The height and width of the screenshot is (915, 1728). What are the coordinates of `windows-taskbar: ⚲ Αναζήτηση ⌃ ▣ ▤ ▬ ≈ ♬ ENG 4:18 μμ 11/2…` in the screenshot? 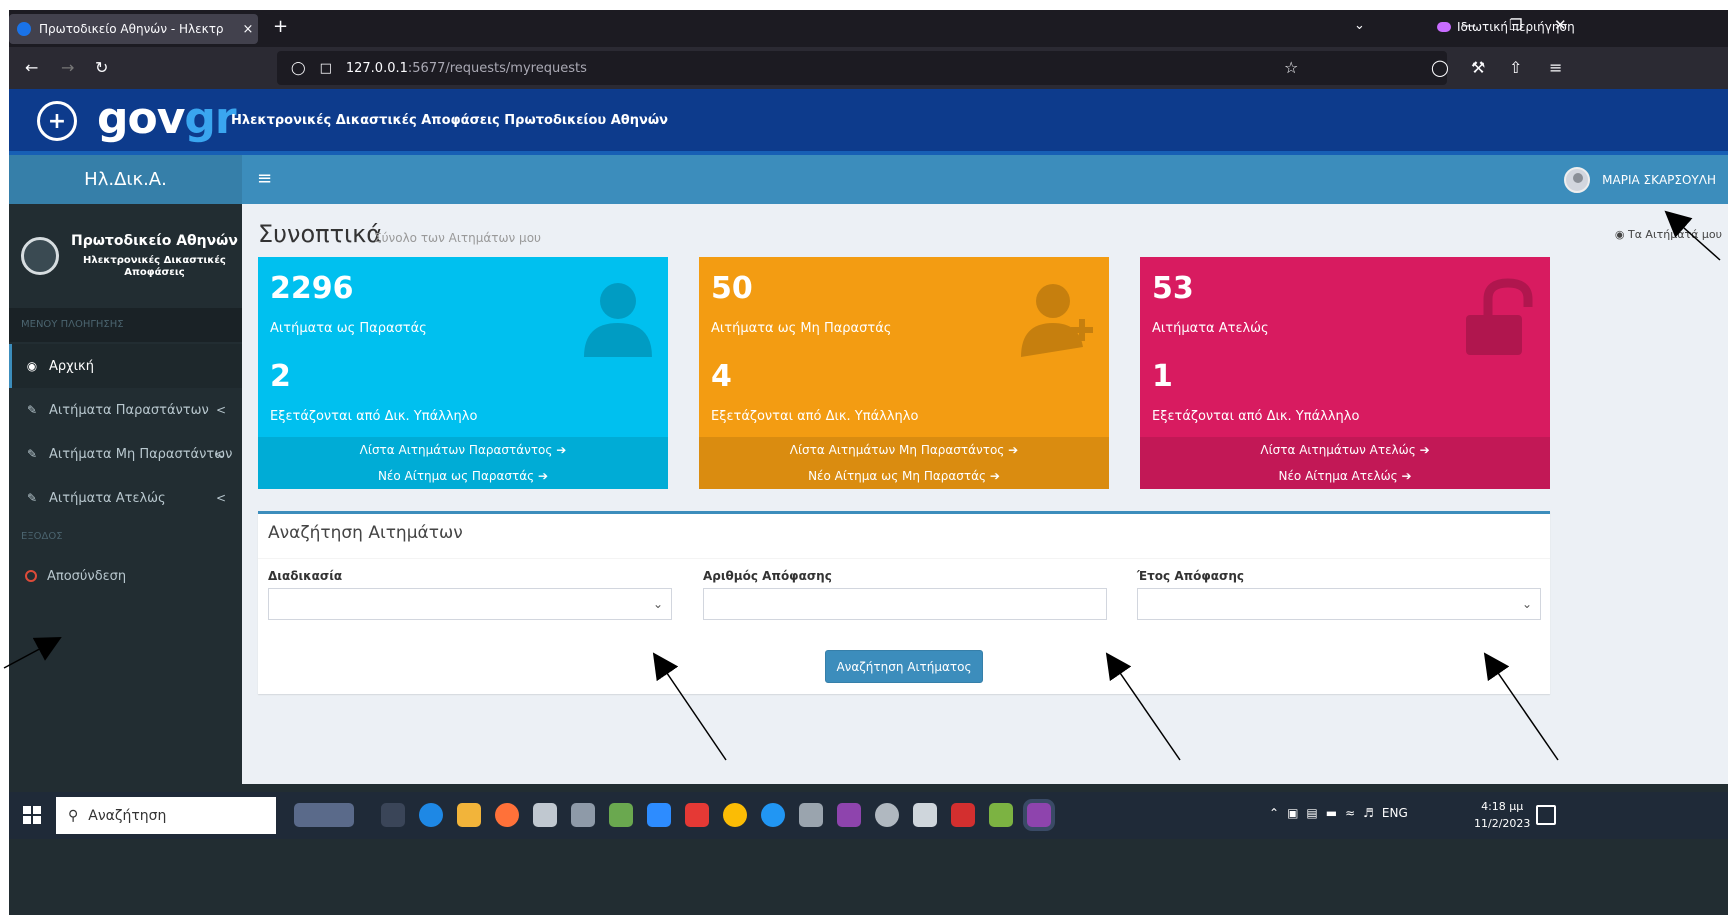 It's located at (868, 815).